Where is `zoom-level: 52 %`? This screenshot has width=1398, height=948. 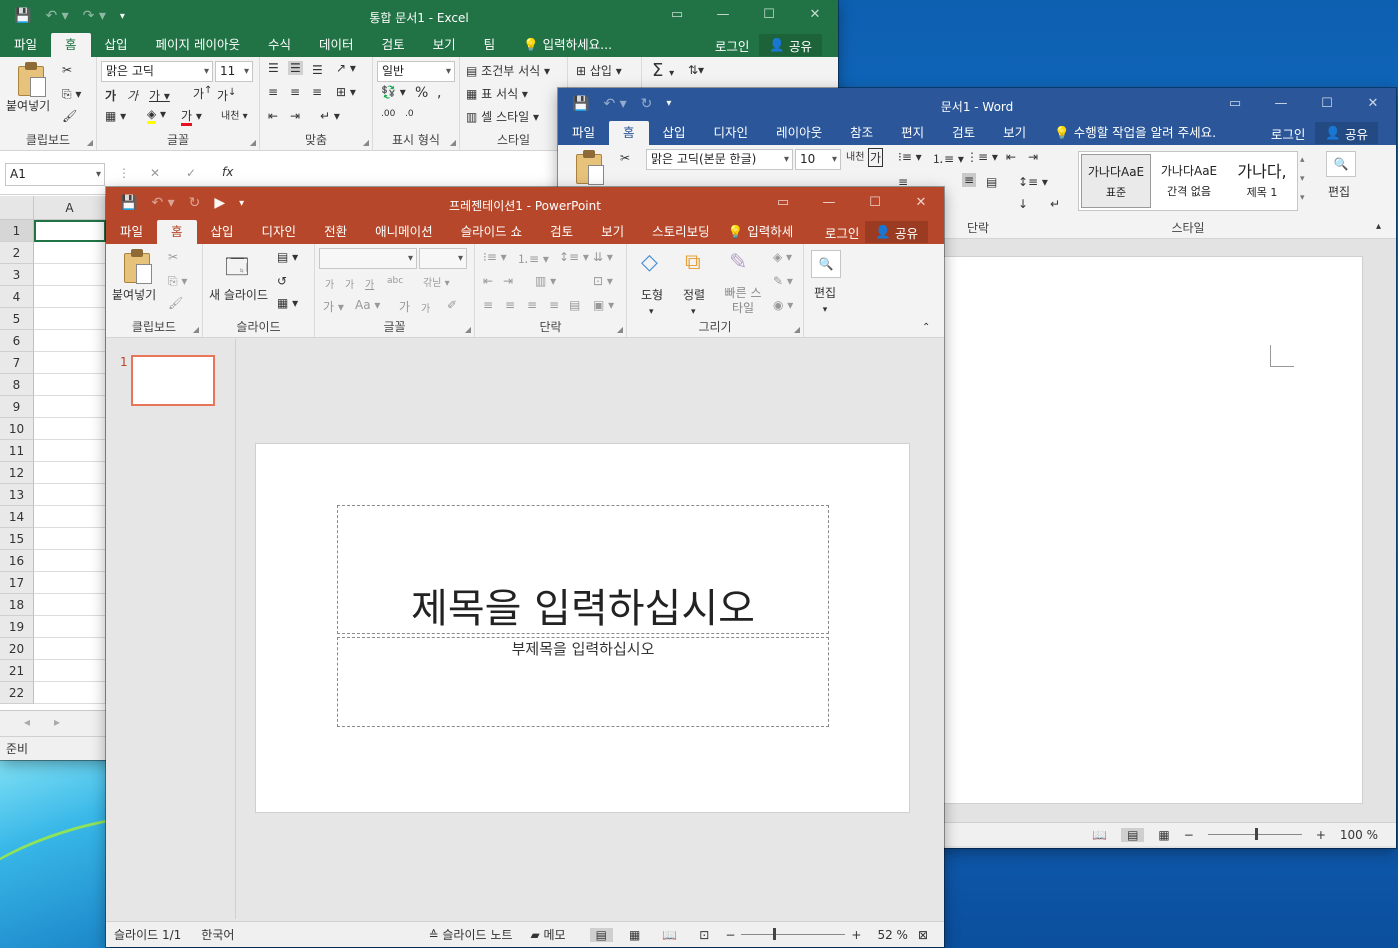
zoom-level: 52 % is located at coordinates (892, 935).